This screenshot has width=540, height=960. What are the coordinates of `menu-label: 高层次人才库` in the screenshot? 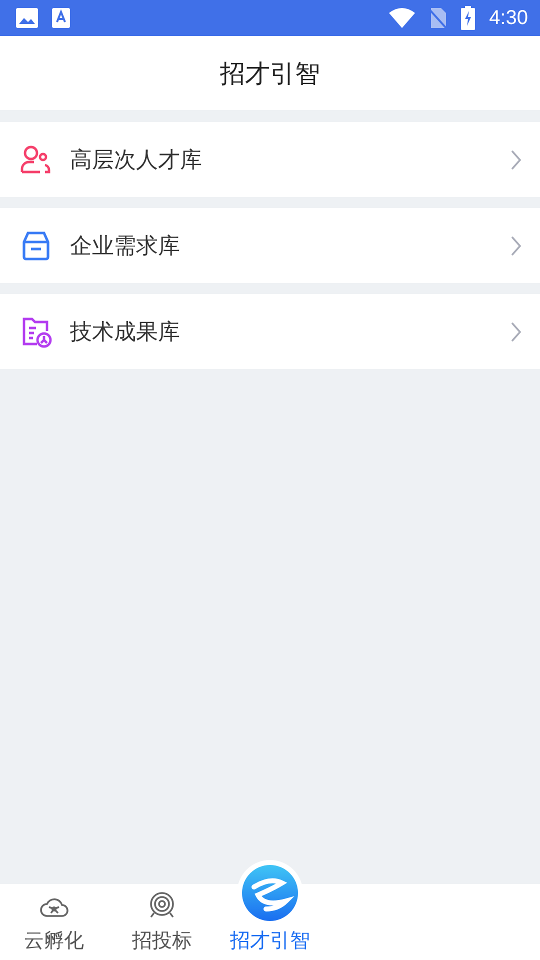 It's located at (136, 160).